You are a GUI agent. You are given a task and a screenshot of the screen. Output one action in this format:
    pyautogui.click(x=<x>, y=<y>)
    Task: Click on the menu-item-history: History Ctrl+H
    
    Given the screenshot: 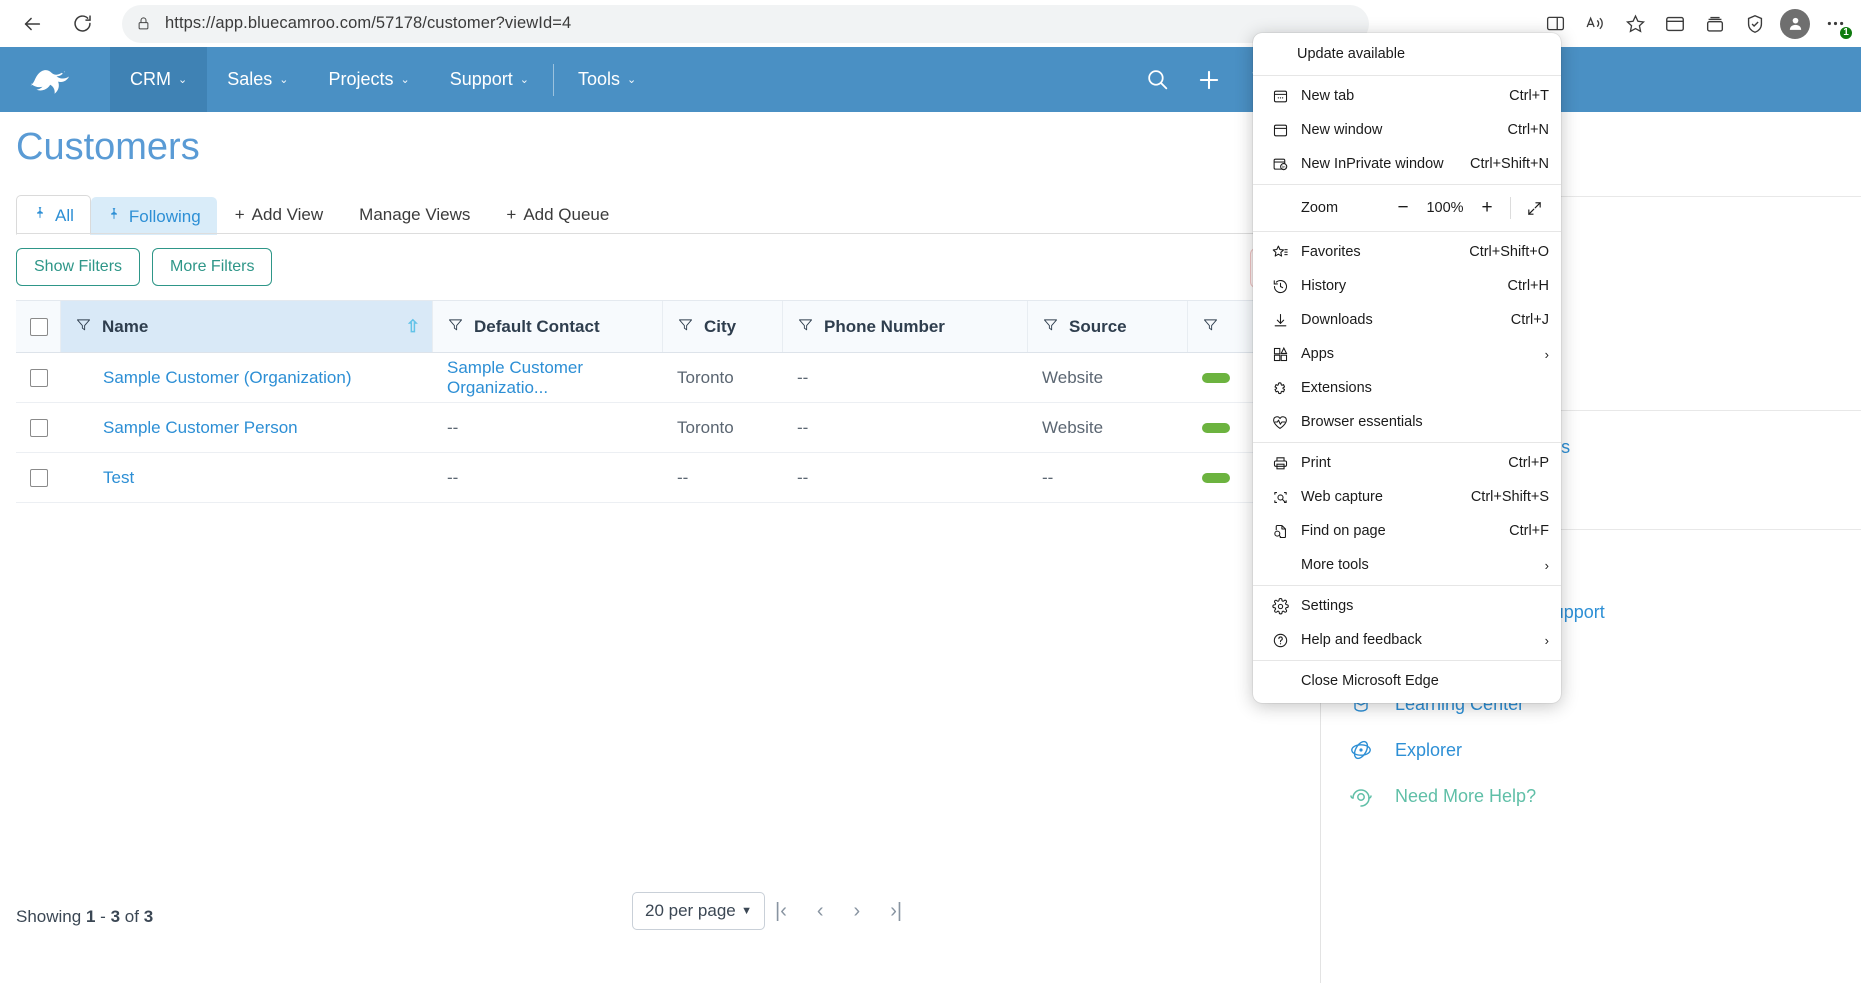 What is the action you would take?
    pyautogui.click(x=1407, y=286)
    